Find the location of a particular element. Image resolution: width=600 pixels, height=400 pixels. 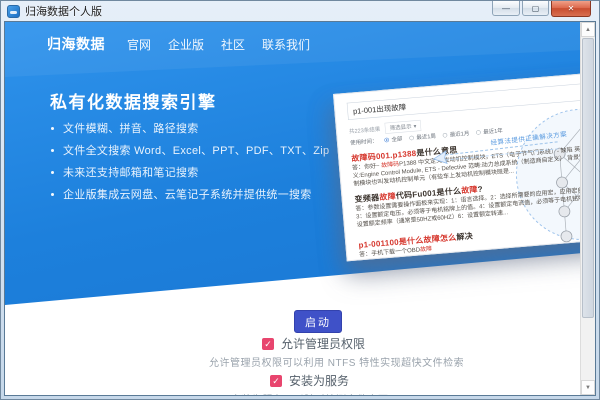

checkbox-label: 安装为服务 is located at coordinates (319, 380).